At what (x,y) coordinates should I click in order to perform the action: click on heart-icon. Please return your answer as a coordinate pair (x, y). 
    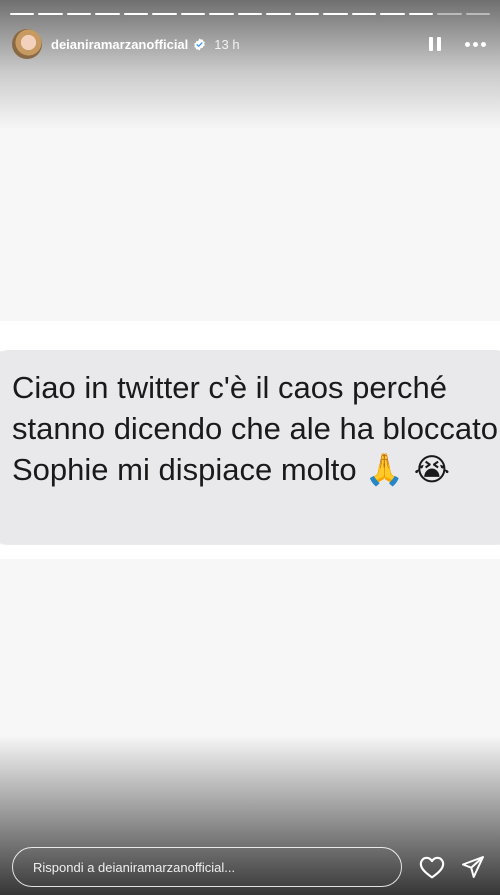
    Looking at the image, I should click on (431, 867).